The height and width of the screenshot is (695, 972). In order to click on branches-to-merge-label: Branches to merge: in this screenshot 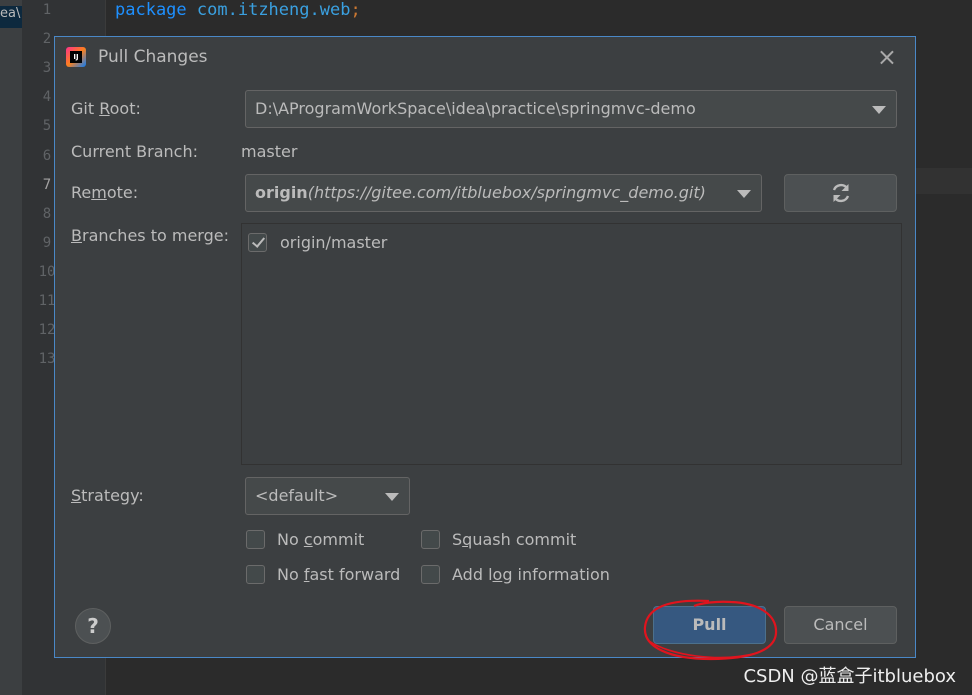, I will do `click(150, 235)`.